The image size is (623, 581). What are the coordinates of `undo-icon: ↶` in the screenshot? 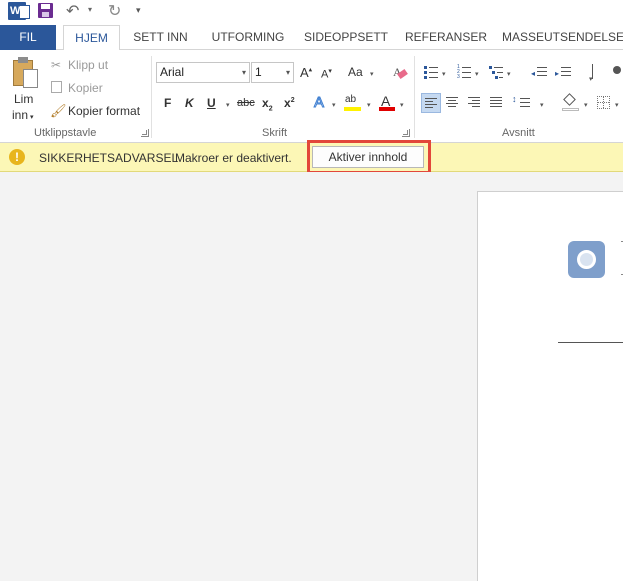 It's located at (72, 11).